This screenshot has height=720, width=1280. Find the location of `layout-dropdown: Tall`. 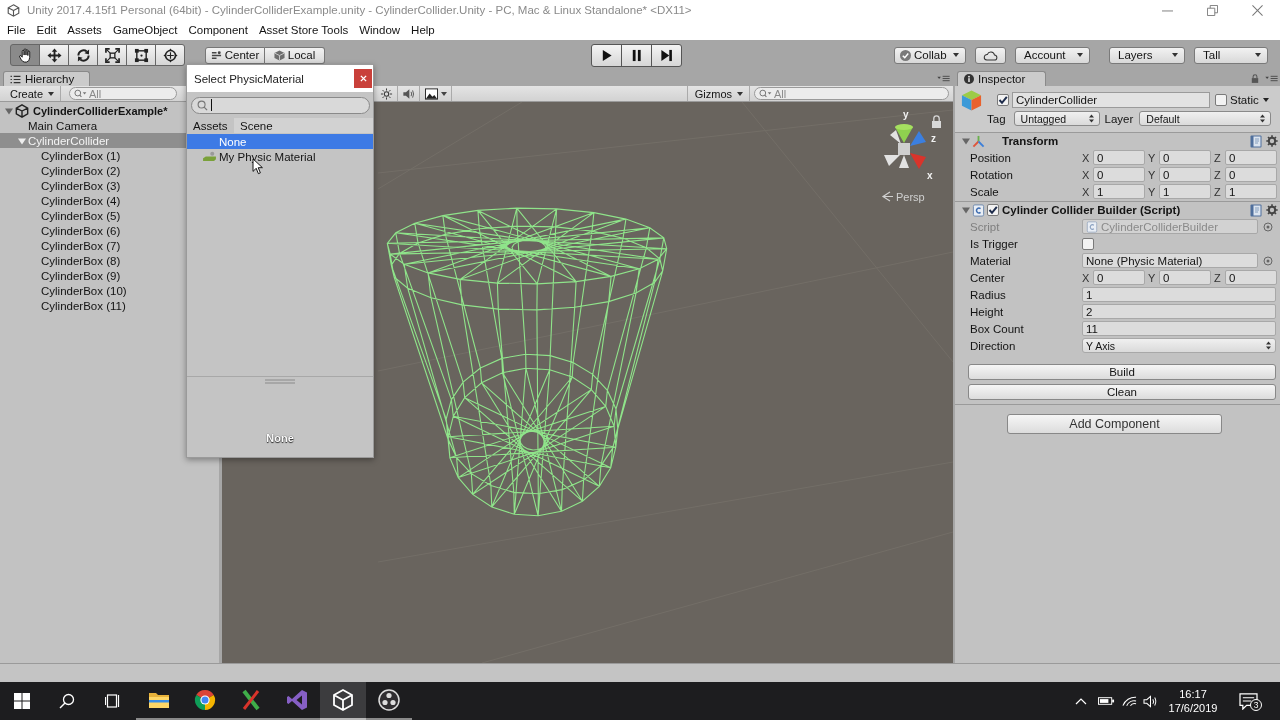

layout-dropdown: Tall is located at coordinates (1231, 55).